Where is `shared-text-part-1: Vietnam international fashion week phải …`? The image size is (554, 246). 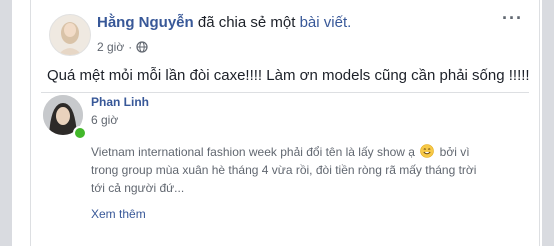 shared-text-part-1: Vietnam international fashion week phải … is located at coordinates (253, 152).